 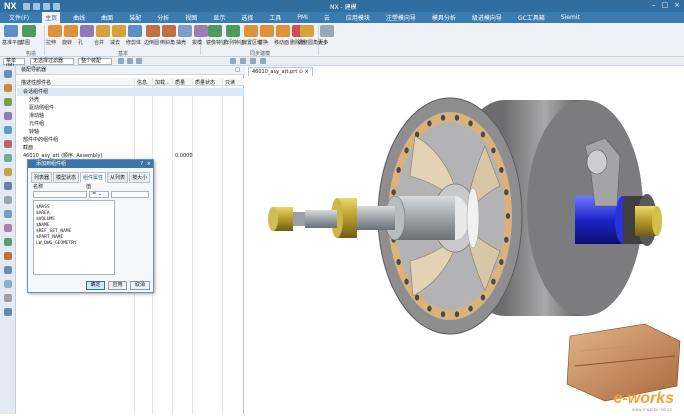 What do you see at coordinates (99, 194) in the screenshot?
I see `operator-dropdown: = ⌄` at bounding box center [99, 194].